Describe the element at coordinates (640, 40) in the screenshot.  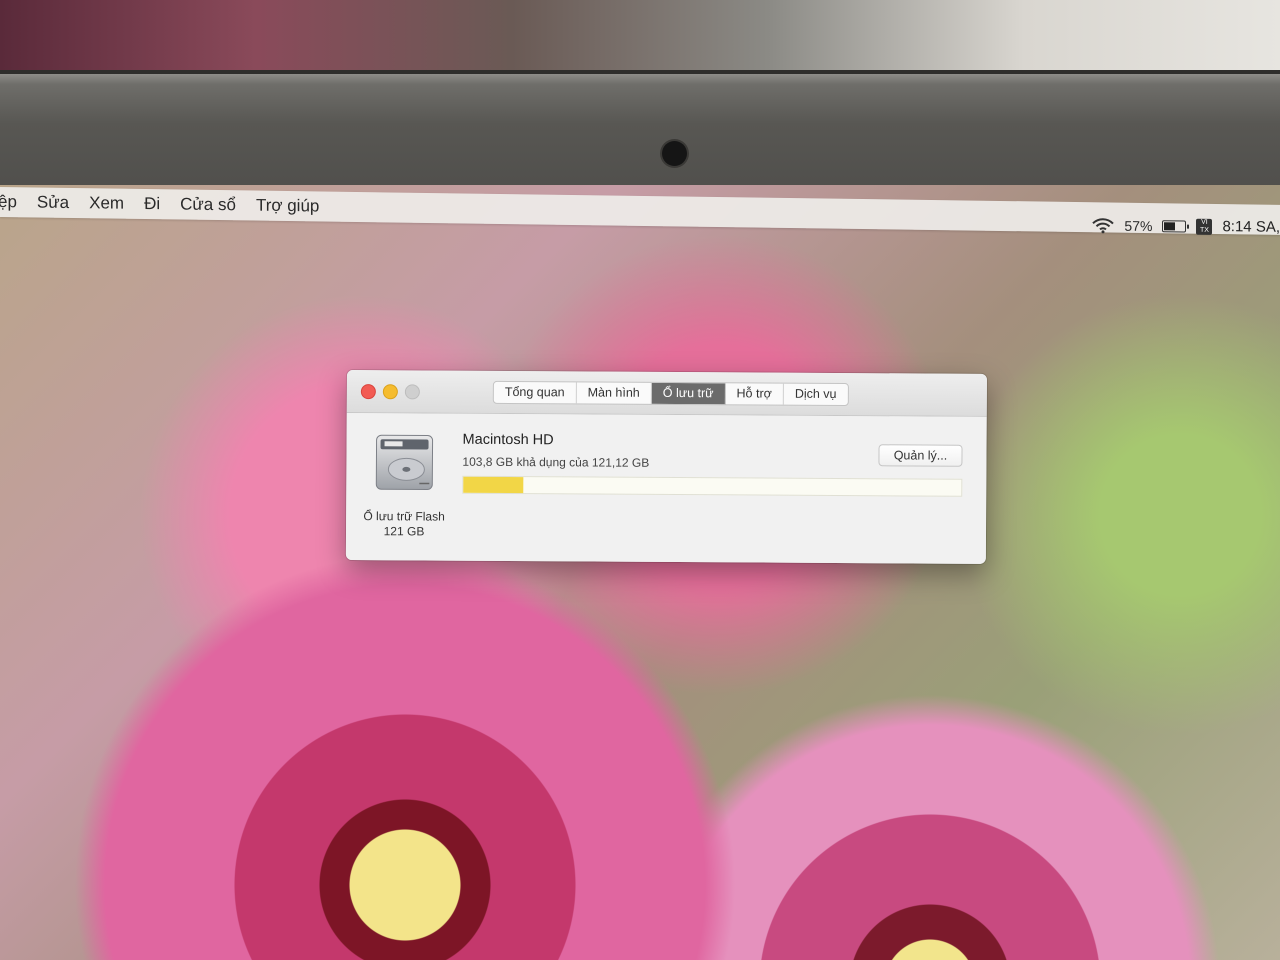
I see `background-room` at that location.